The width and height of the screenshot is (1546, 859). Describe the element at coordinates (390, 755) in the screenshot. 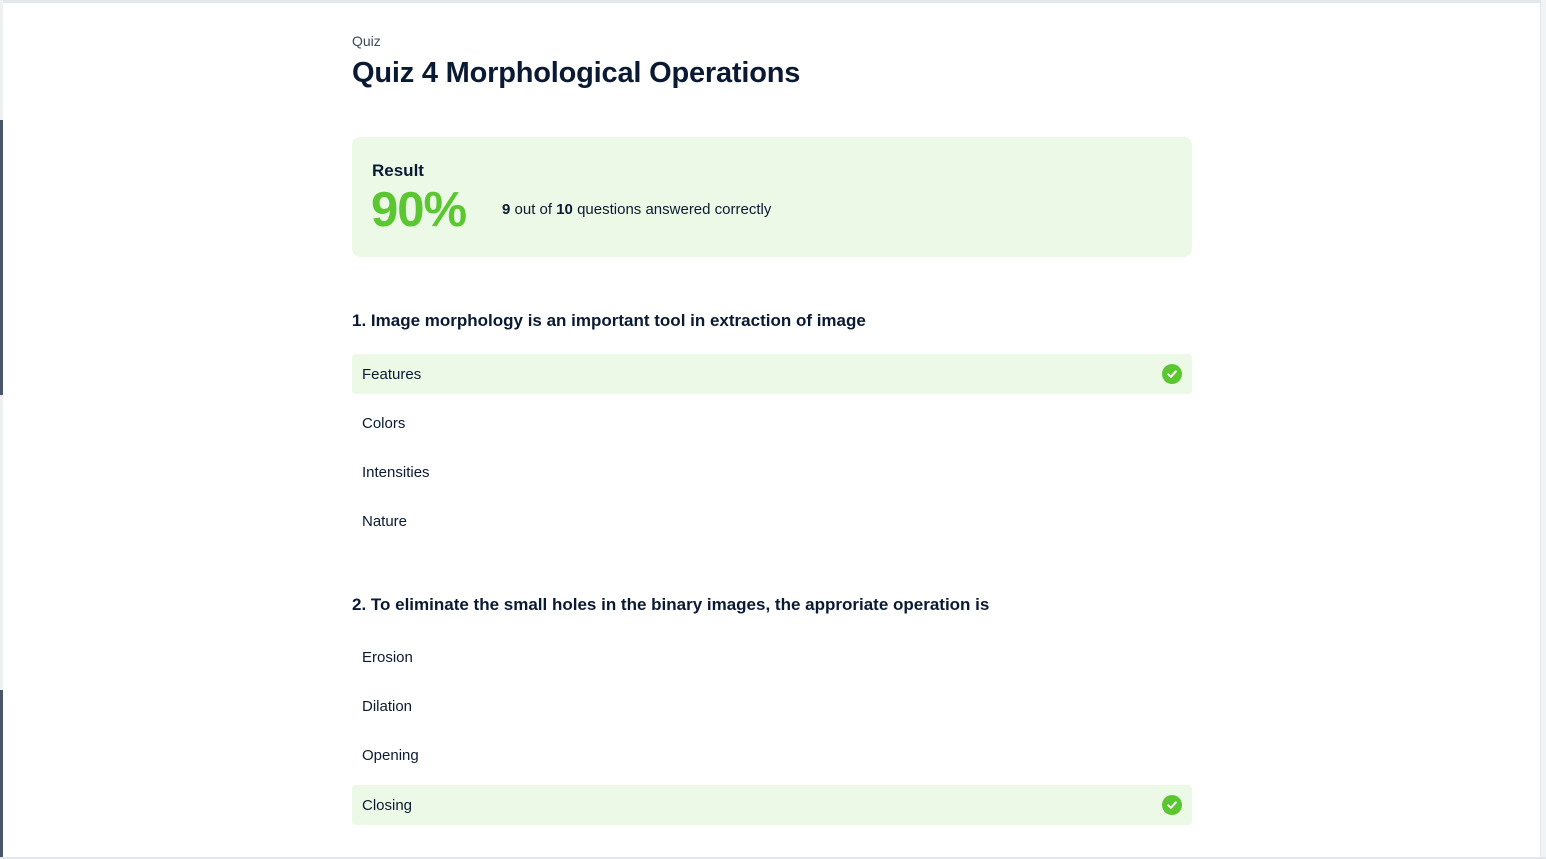

I see `option-label: Opening` at that location.